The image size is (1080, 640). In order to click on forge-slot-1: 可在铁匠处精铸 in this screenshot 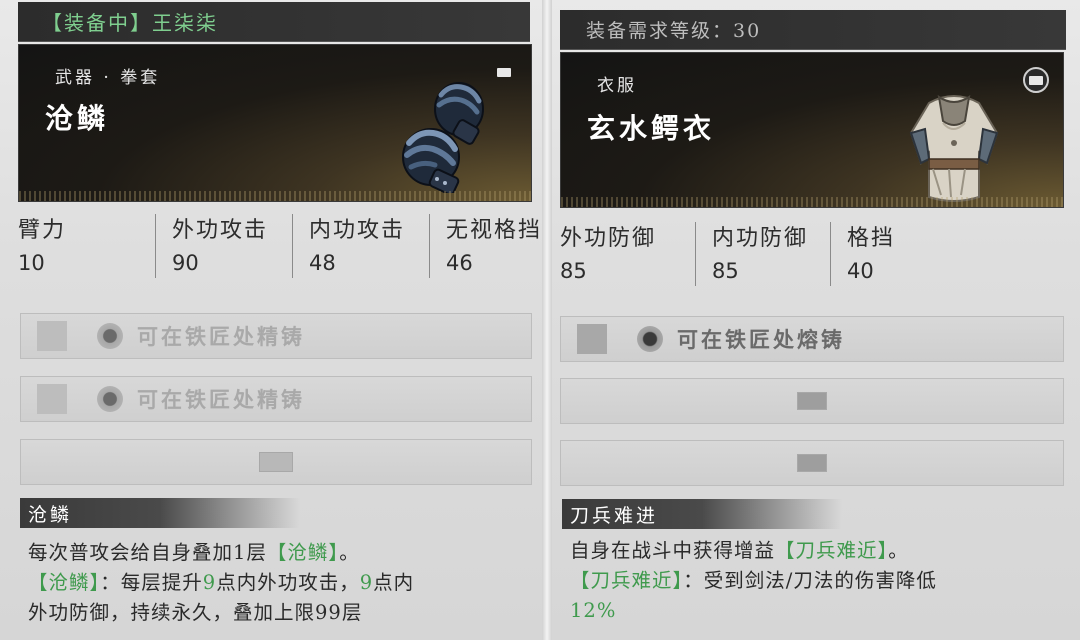, I will do `click(276, 336)`.